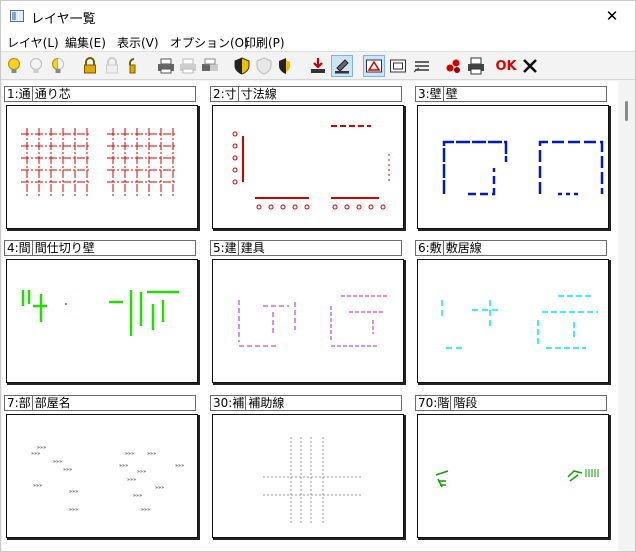  Describe the element at coordinates (85, 42) in the screenshot. I see `menu-edit: 編集(E)` at that location.